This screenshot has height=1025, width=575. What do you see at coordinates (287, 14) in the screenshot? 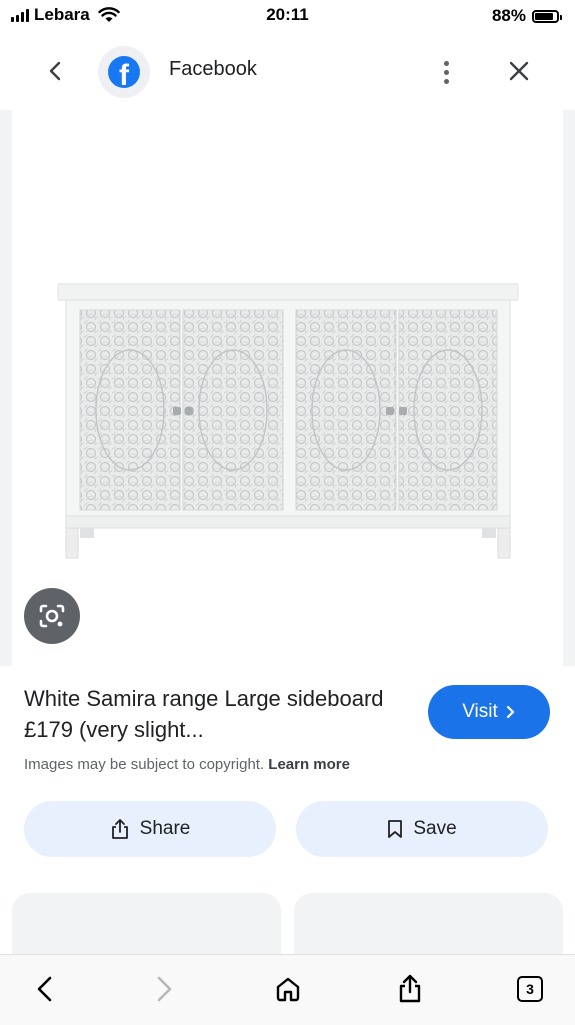
I see `status-time: 20:11` at bounding box center [287, 14].